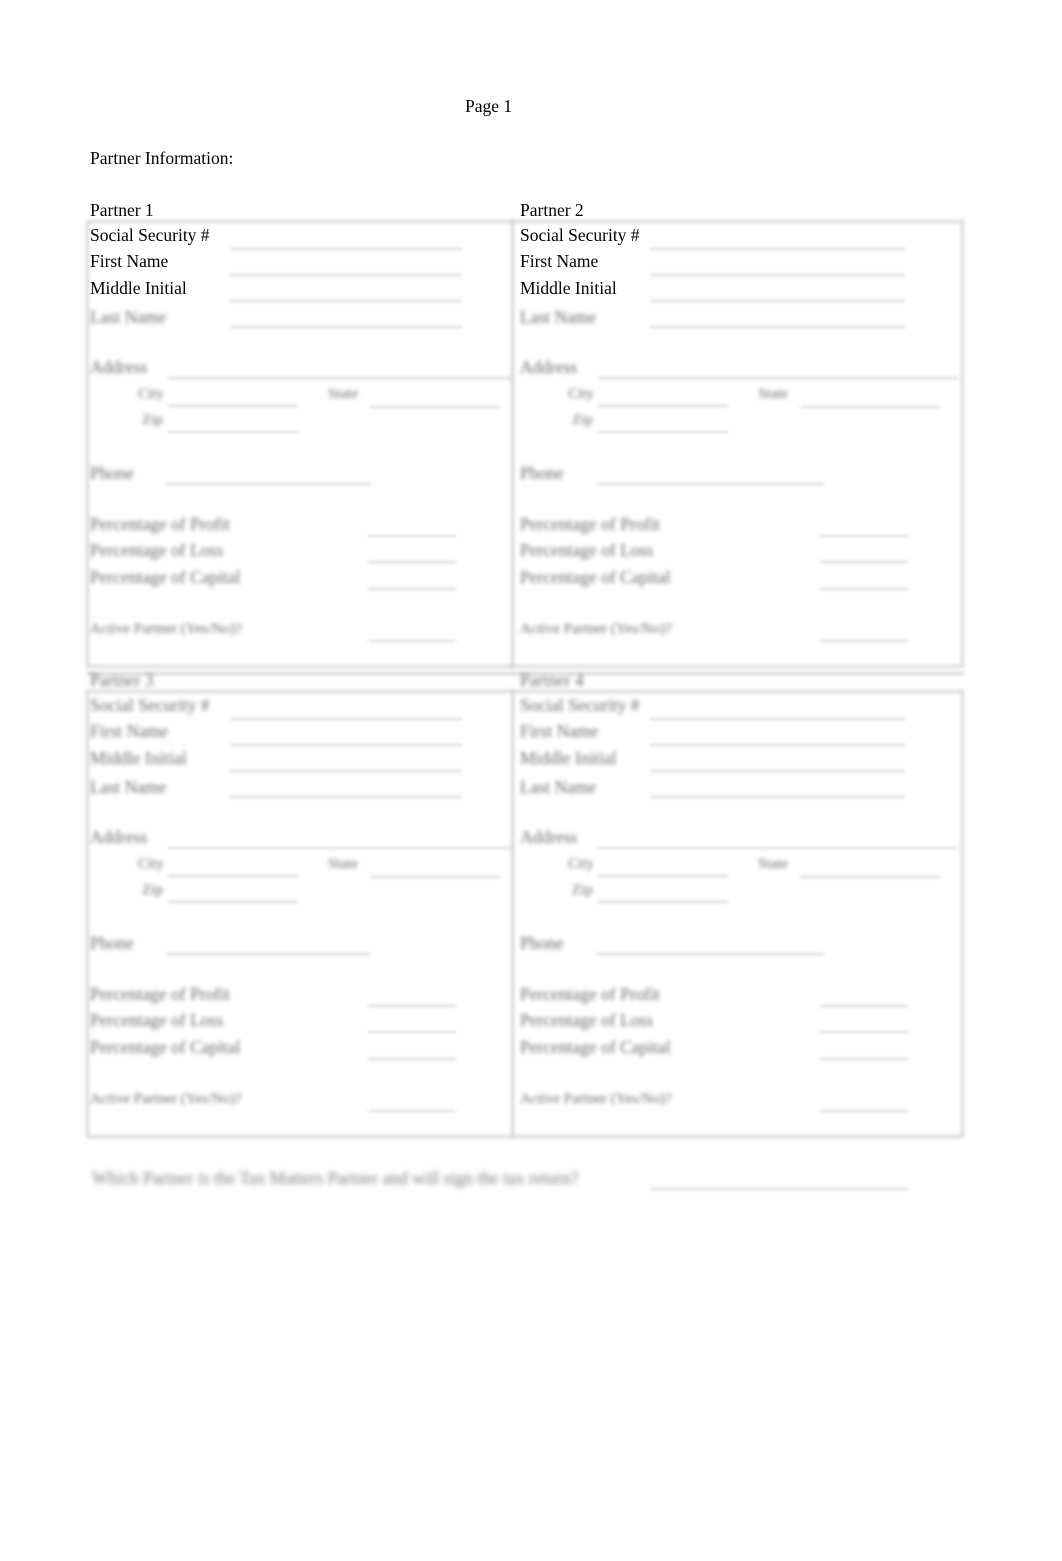 The width and height of the screenshot is (1062, 1561). I want to click on partner-2-pct-profit-label: Percentage of Profit, so click(590, 524).